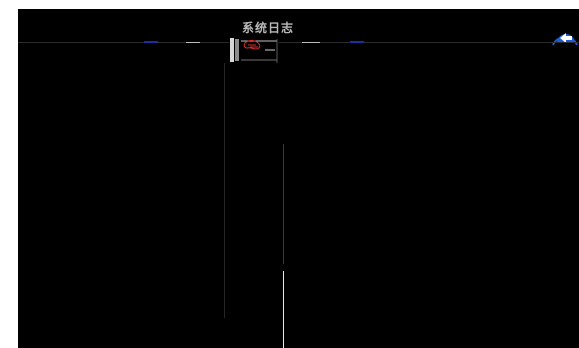 The image size is (579, 348). I want to click on header-divider, so click(298, 42).